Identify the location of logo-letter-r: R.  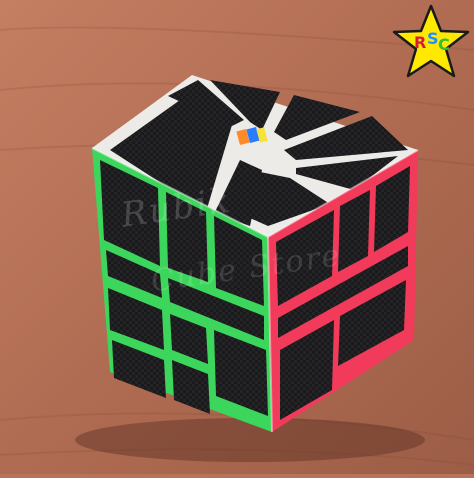
(420, 42).